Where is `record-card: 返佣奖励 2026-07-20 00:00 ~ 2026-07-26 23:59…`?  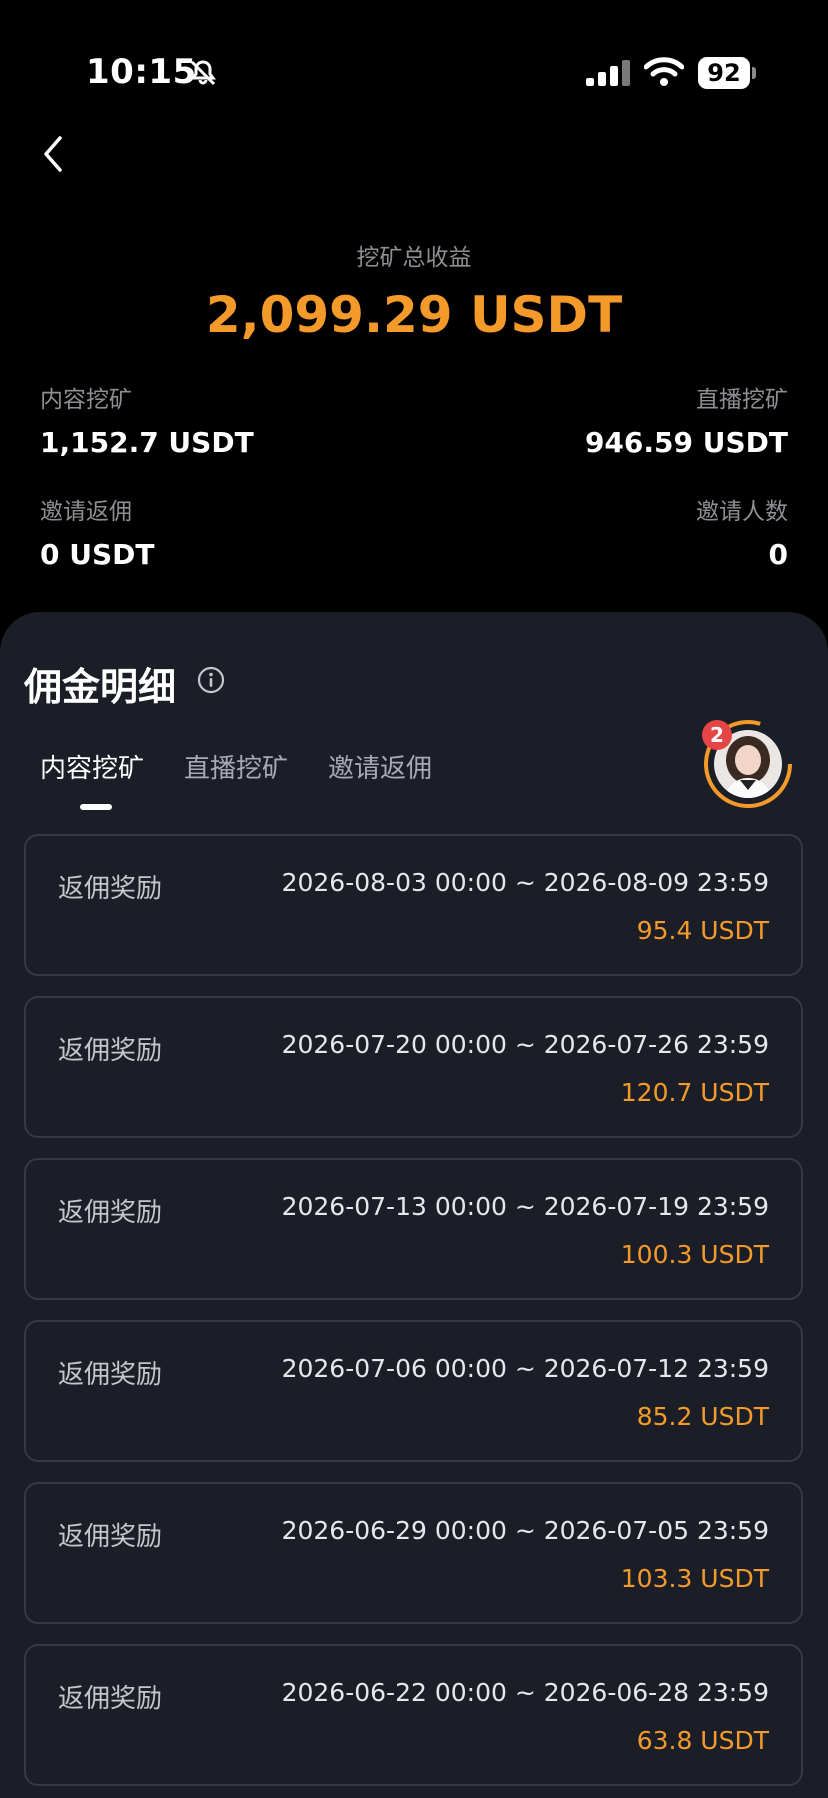
record-card: 返佣奖励 2026-07-20 00:00 ~ 2026-07-26 23:59… is located at coordinates (413, 1067).